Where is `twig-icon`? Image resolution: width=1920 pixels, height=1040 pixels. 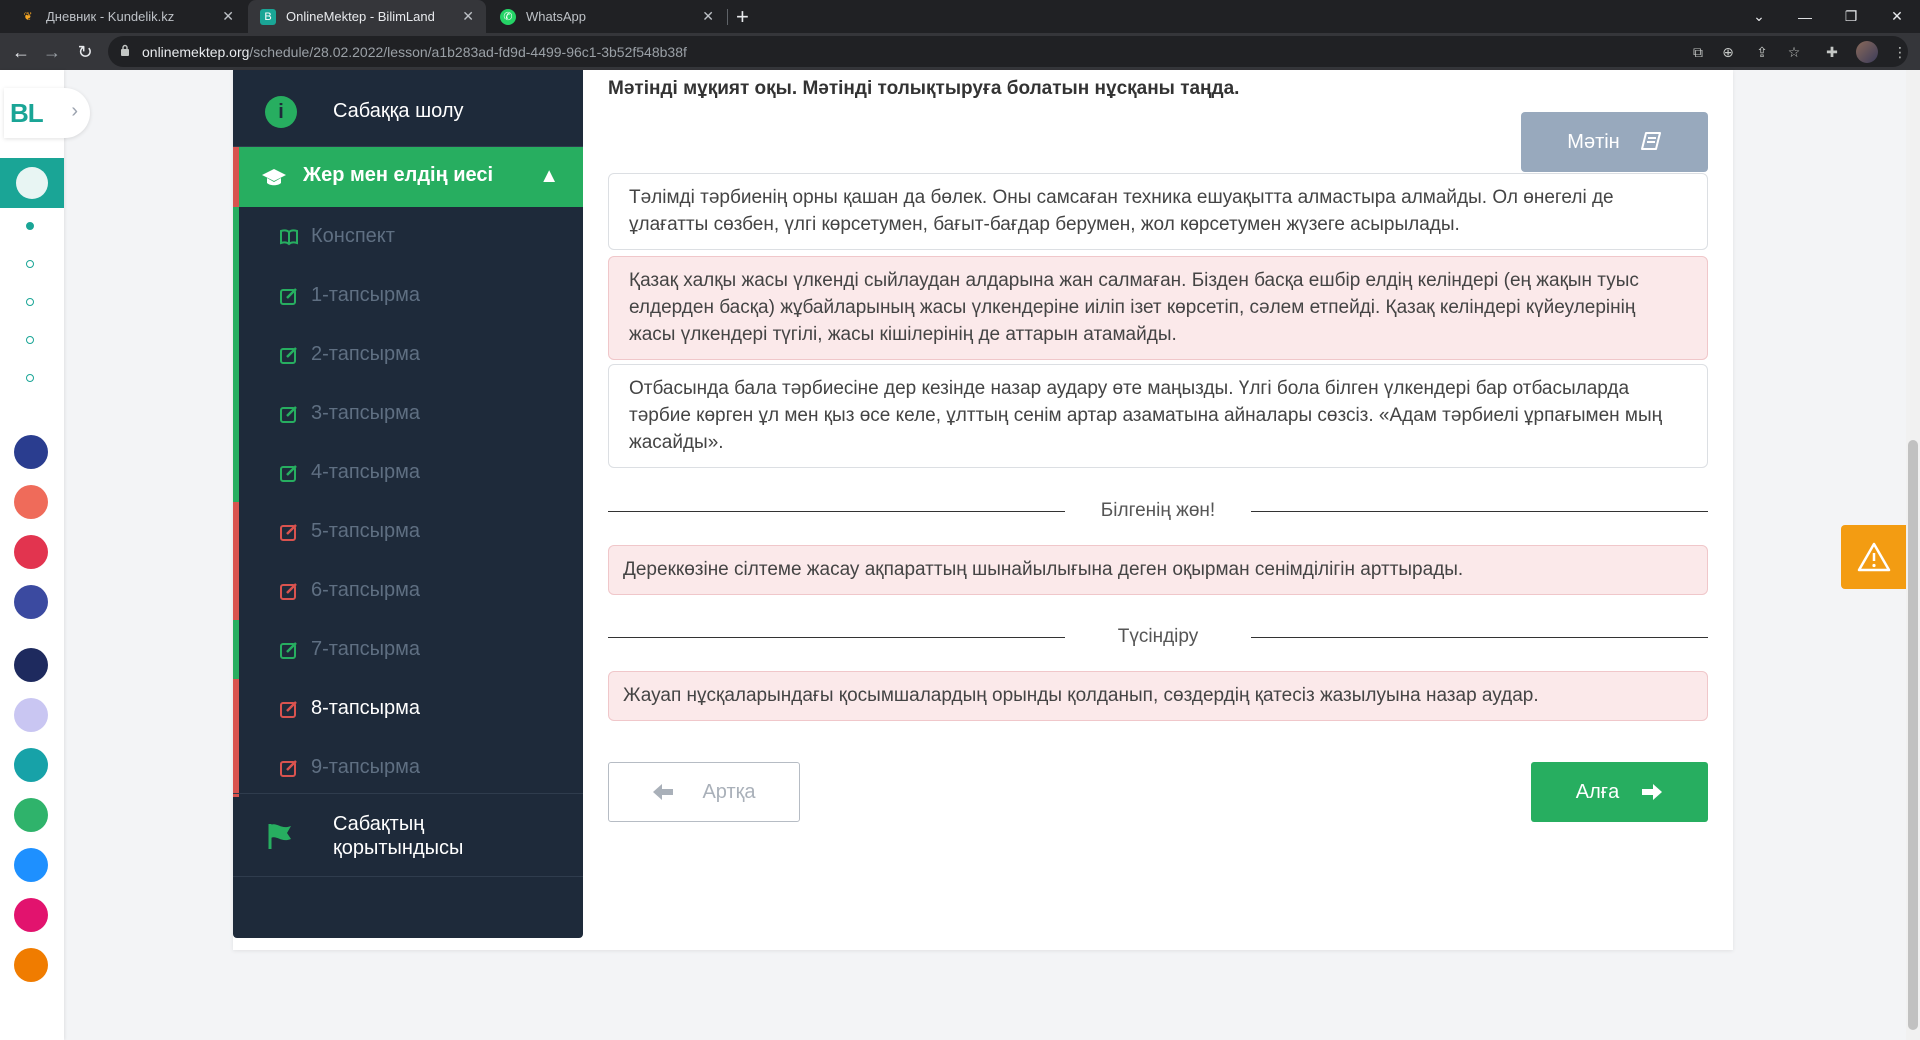 twig-icon is located at coordinates (31, 915).